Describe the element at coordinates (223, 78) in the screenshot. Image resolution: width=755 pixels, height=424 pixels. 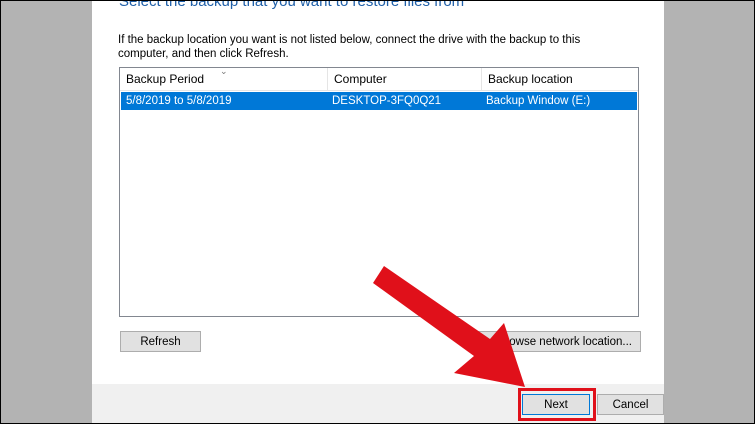
I see `column-header-backup-period: ⌄ Backup Period` at that location.